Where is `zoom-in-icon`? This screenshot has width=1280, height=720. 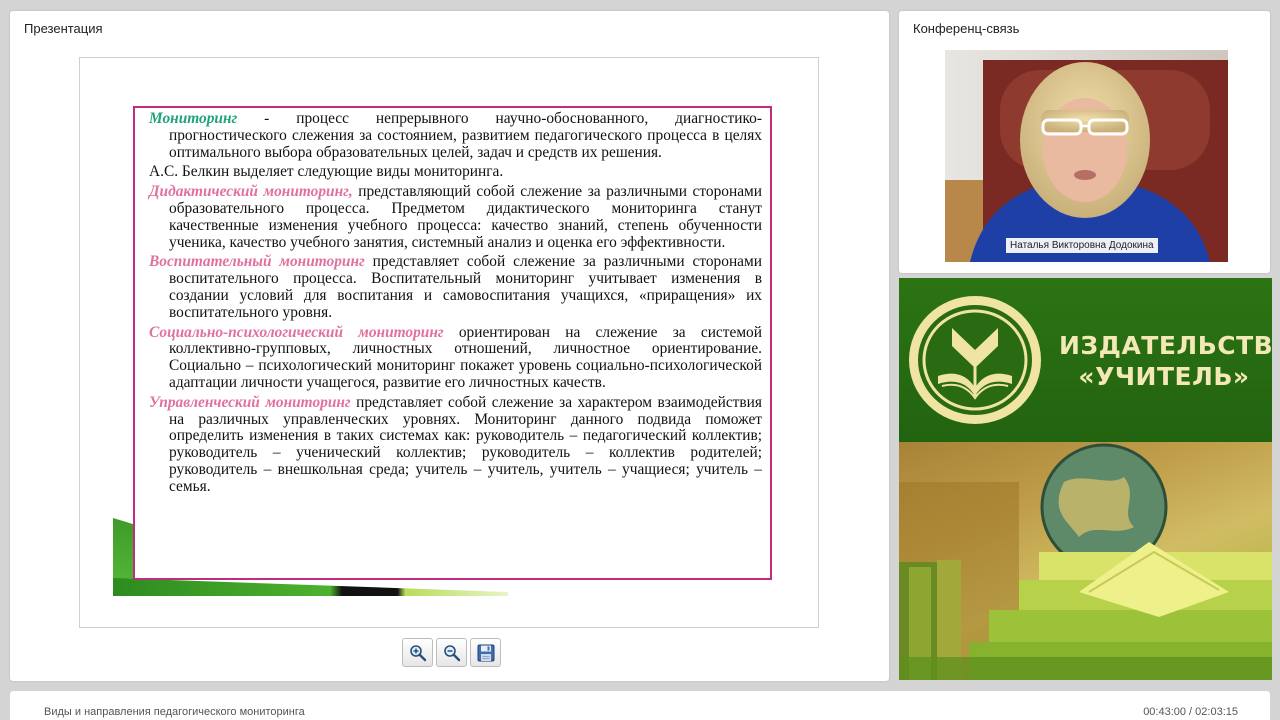 zoom-in-icon is located at coordinates (417, 652).